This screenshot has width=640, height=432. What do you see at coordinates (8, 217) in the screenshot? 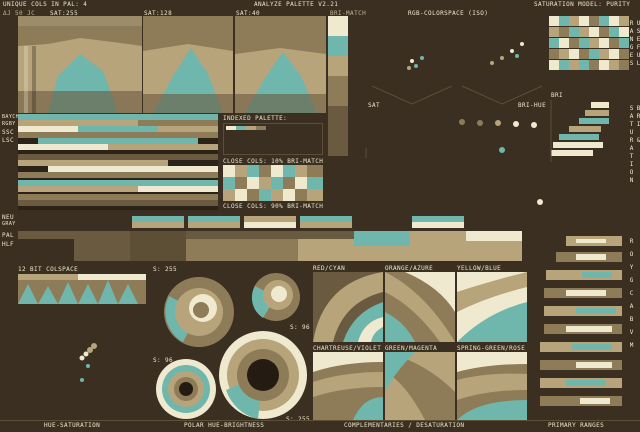
I see `label-neu: NEU` at bounding box center [8, 217].